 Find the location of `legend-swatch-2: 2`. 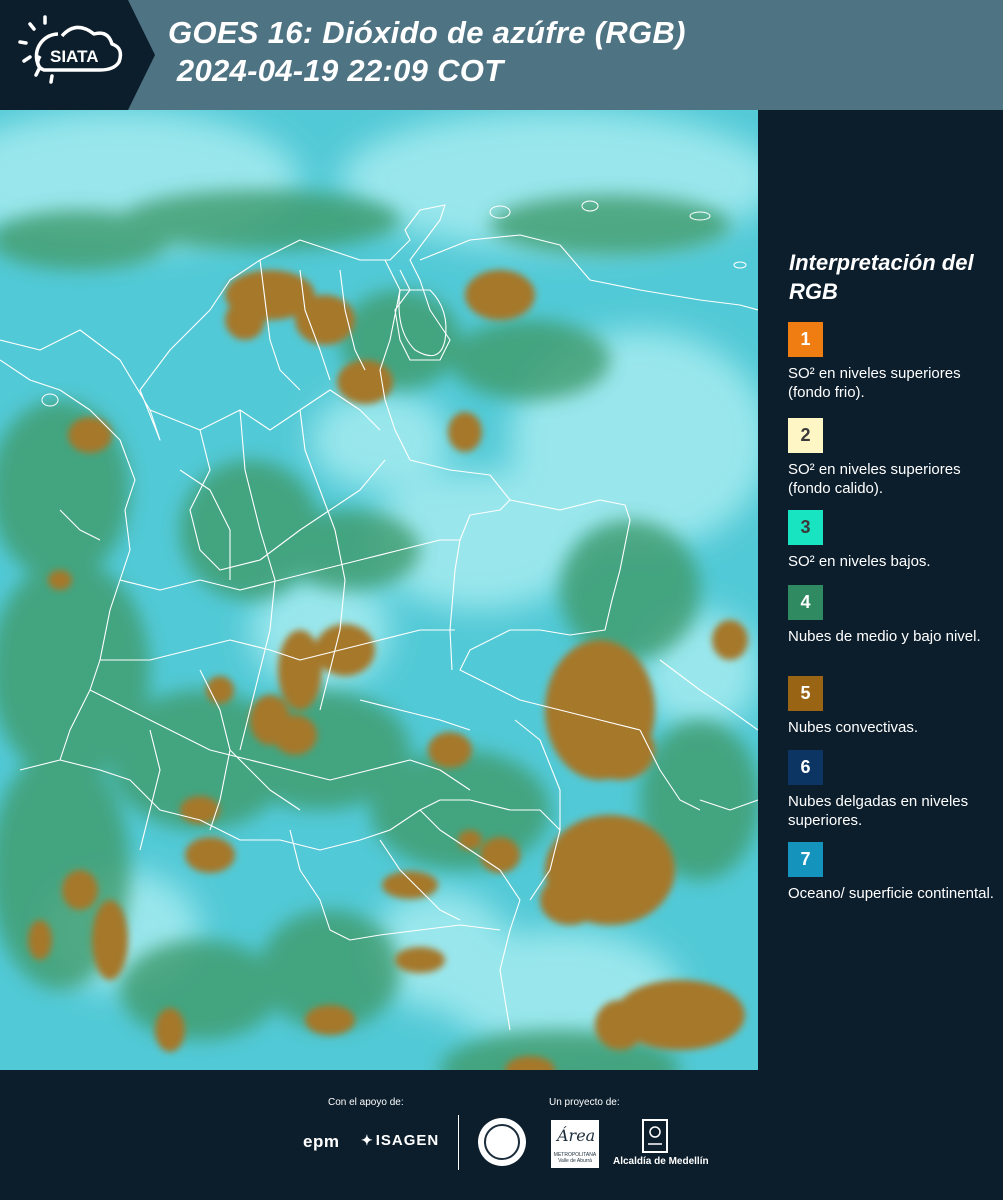

legend-swatch-2: 2 is located at coordinates (805, 435).